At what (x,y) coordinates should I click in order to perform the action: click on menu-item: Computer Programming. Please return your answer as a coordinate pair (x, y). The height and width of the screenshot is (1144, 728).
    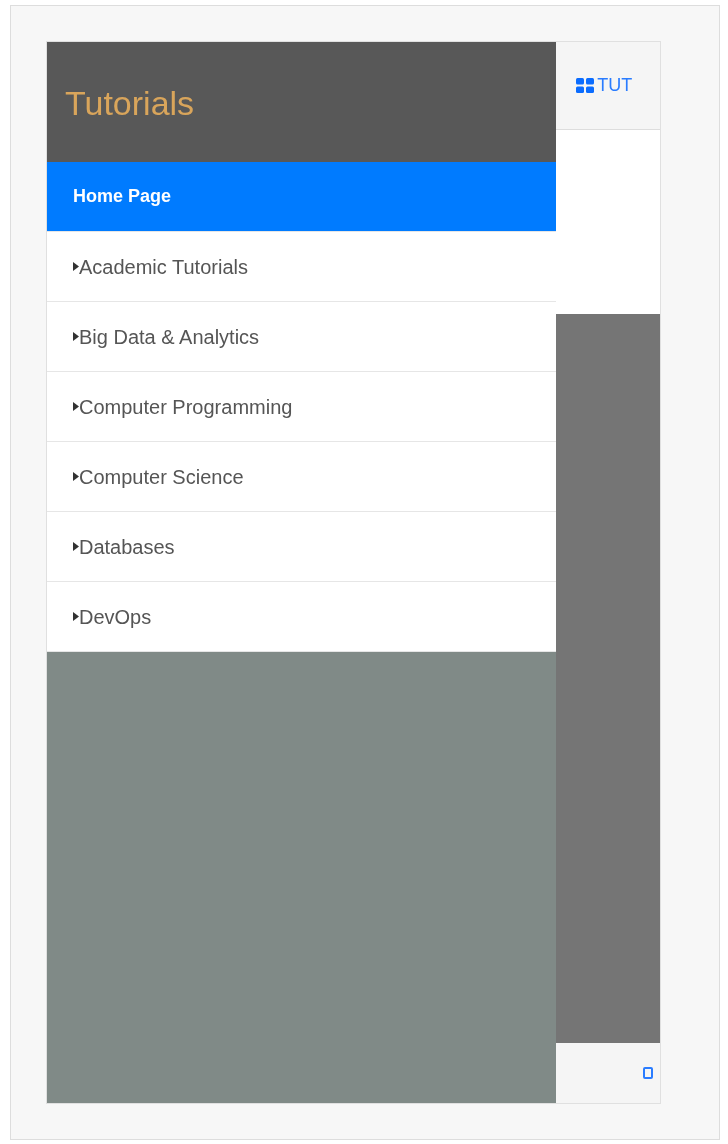
    Looking at the image, I should click on (302, 407).